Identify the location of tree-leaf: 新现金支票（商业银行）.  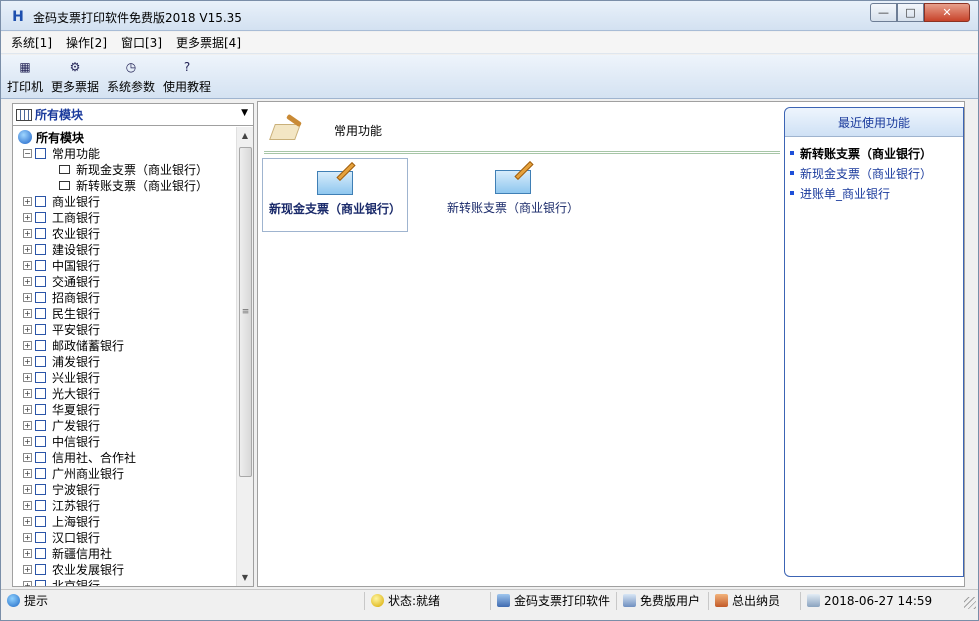
(125, 169).